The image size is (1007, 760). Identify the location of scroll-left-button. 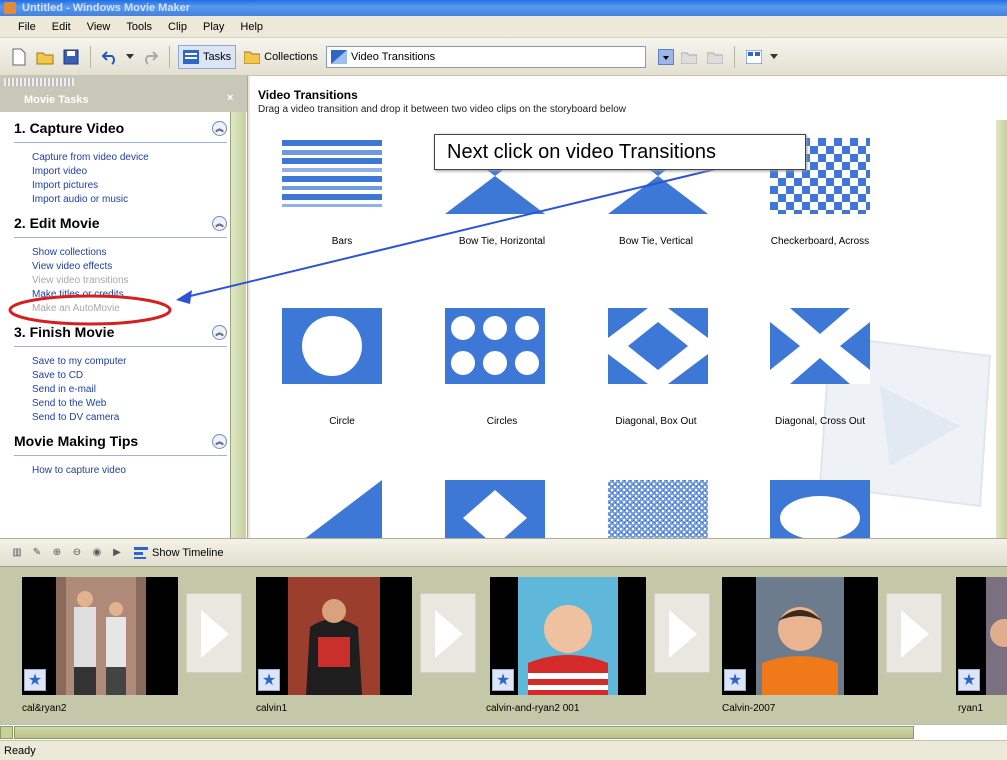
(6, 732).